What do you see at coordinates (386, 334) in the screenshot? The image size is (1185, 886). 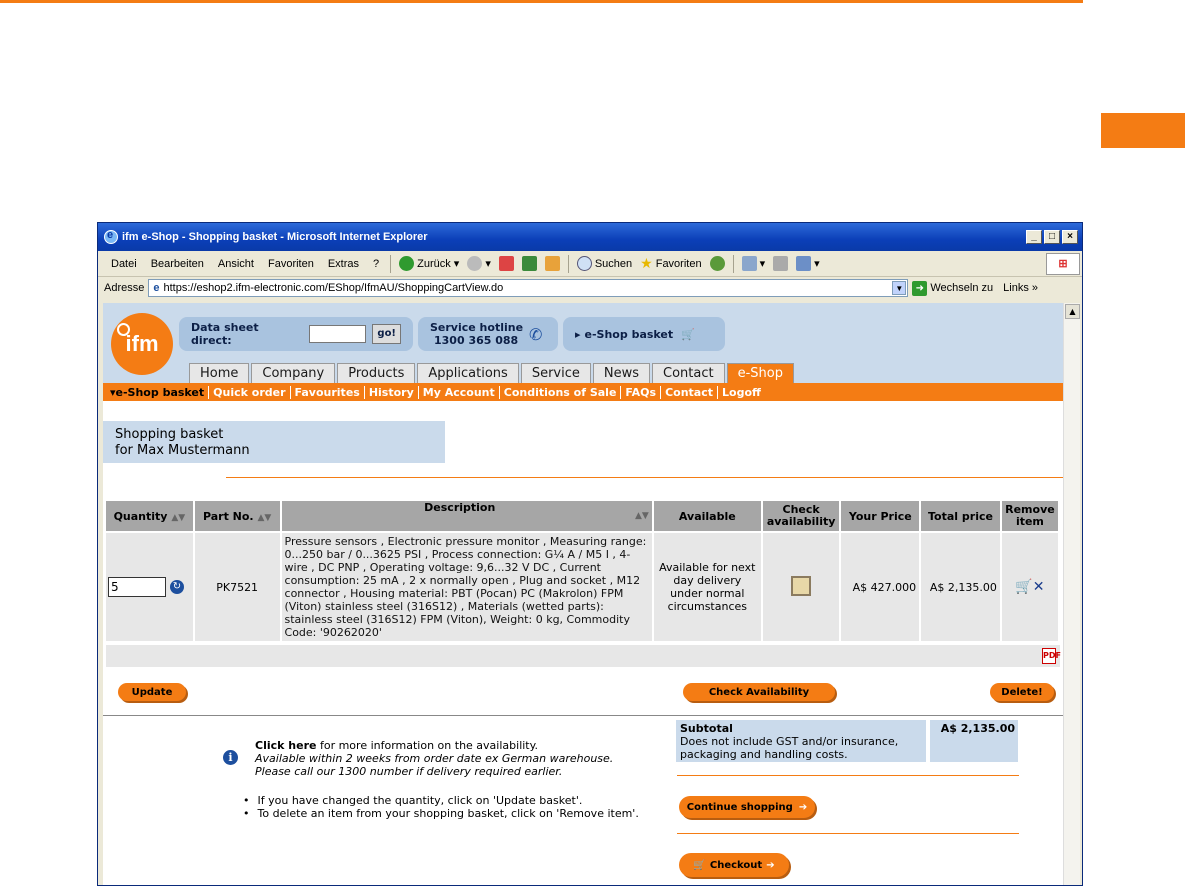 I see `datasheet-go-button: go!` at bounding box center [386, 334].